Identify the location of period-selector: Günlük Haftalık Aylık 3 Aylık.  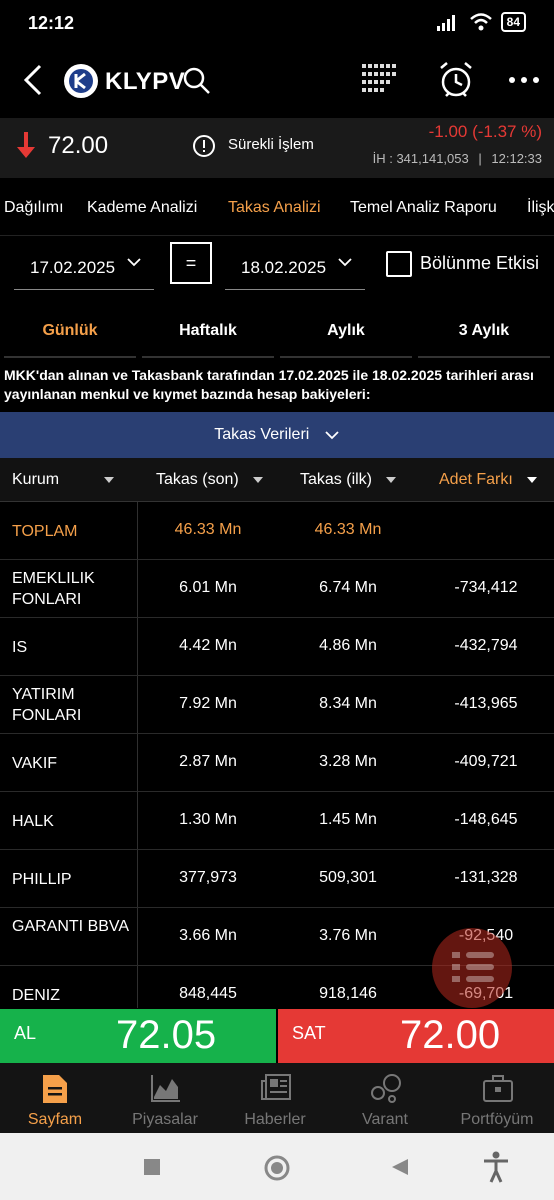
(277, 333).